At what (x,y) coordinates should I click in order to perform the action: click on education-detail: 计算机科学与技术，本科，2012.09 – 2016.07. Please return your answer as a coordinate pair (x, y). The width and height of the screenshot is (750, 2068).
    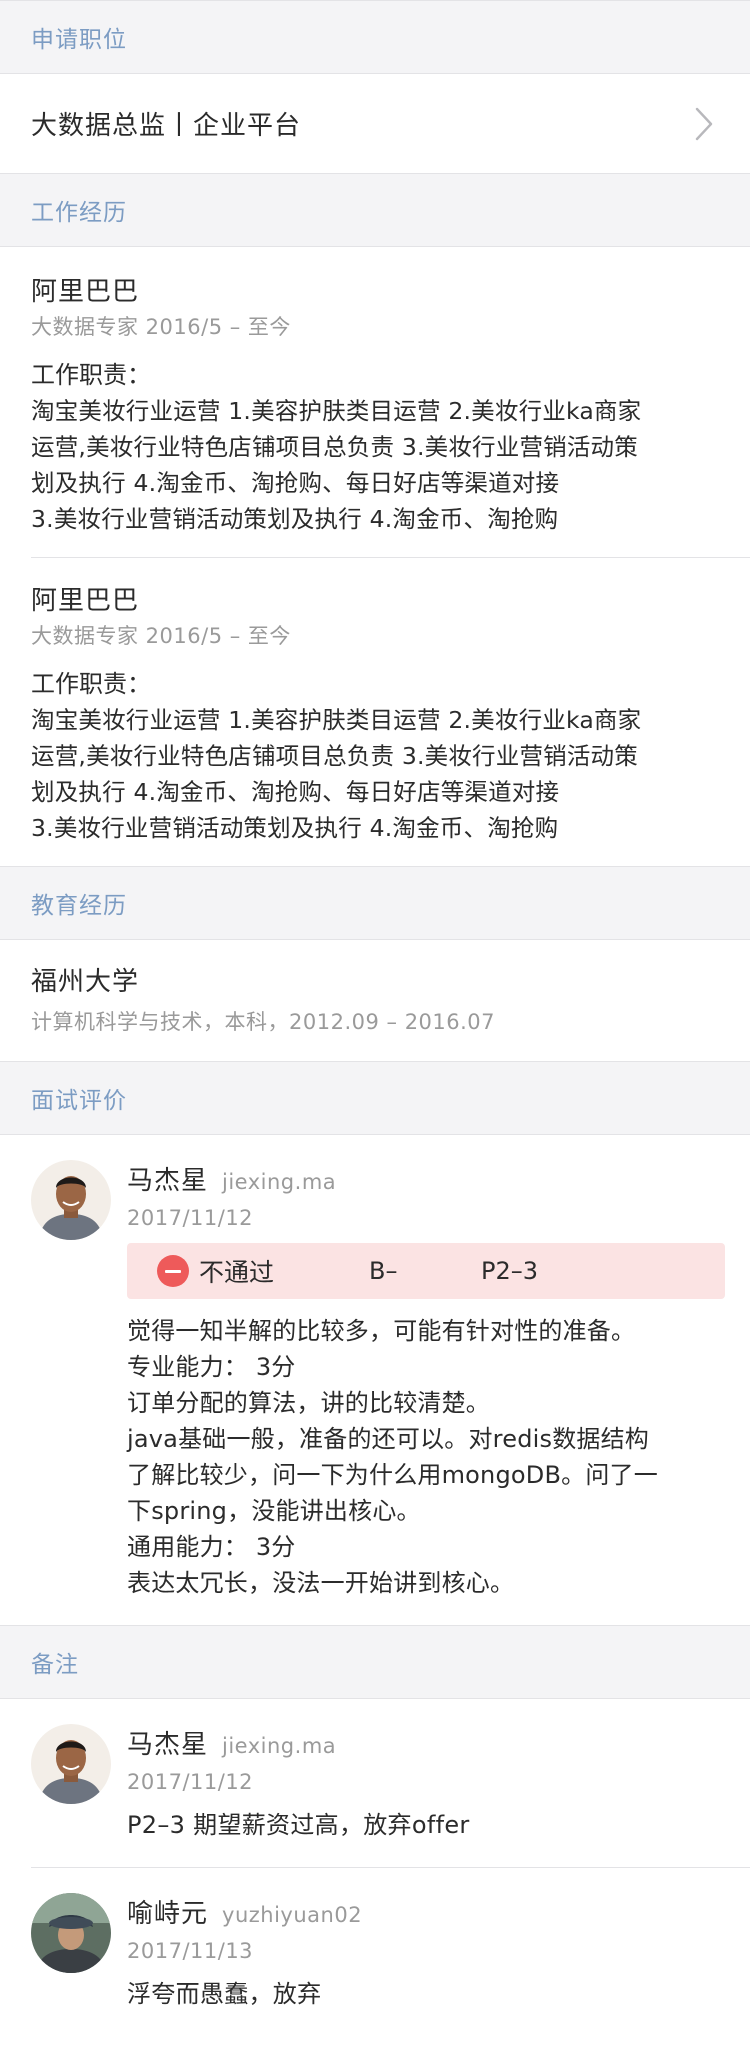
    Looking at the image, I should click on (263, 1022).